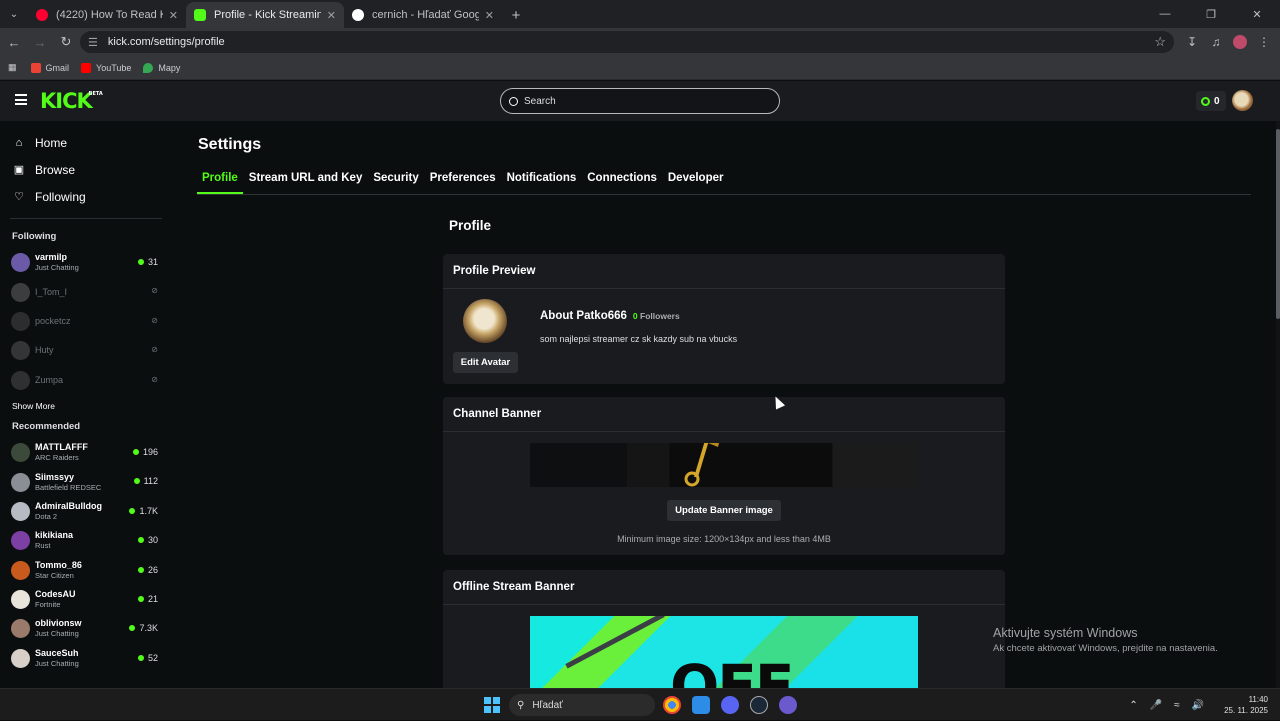  What do you see at coordinates (516, 15) in the screenshot?
I see `new-tab-button: +` at bounding box center [516, 15].